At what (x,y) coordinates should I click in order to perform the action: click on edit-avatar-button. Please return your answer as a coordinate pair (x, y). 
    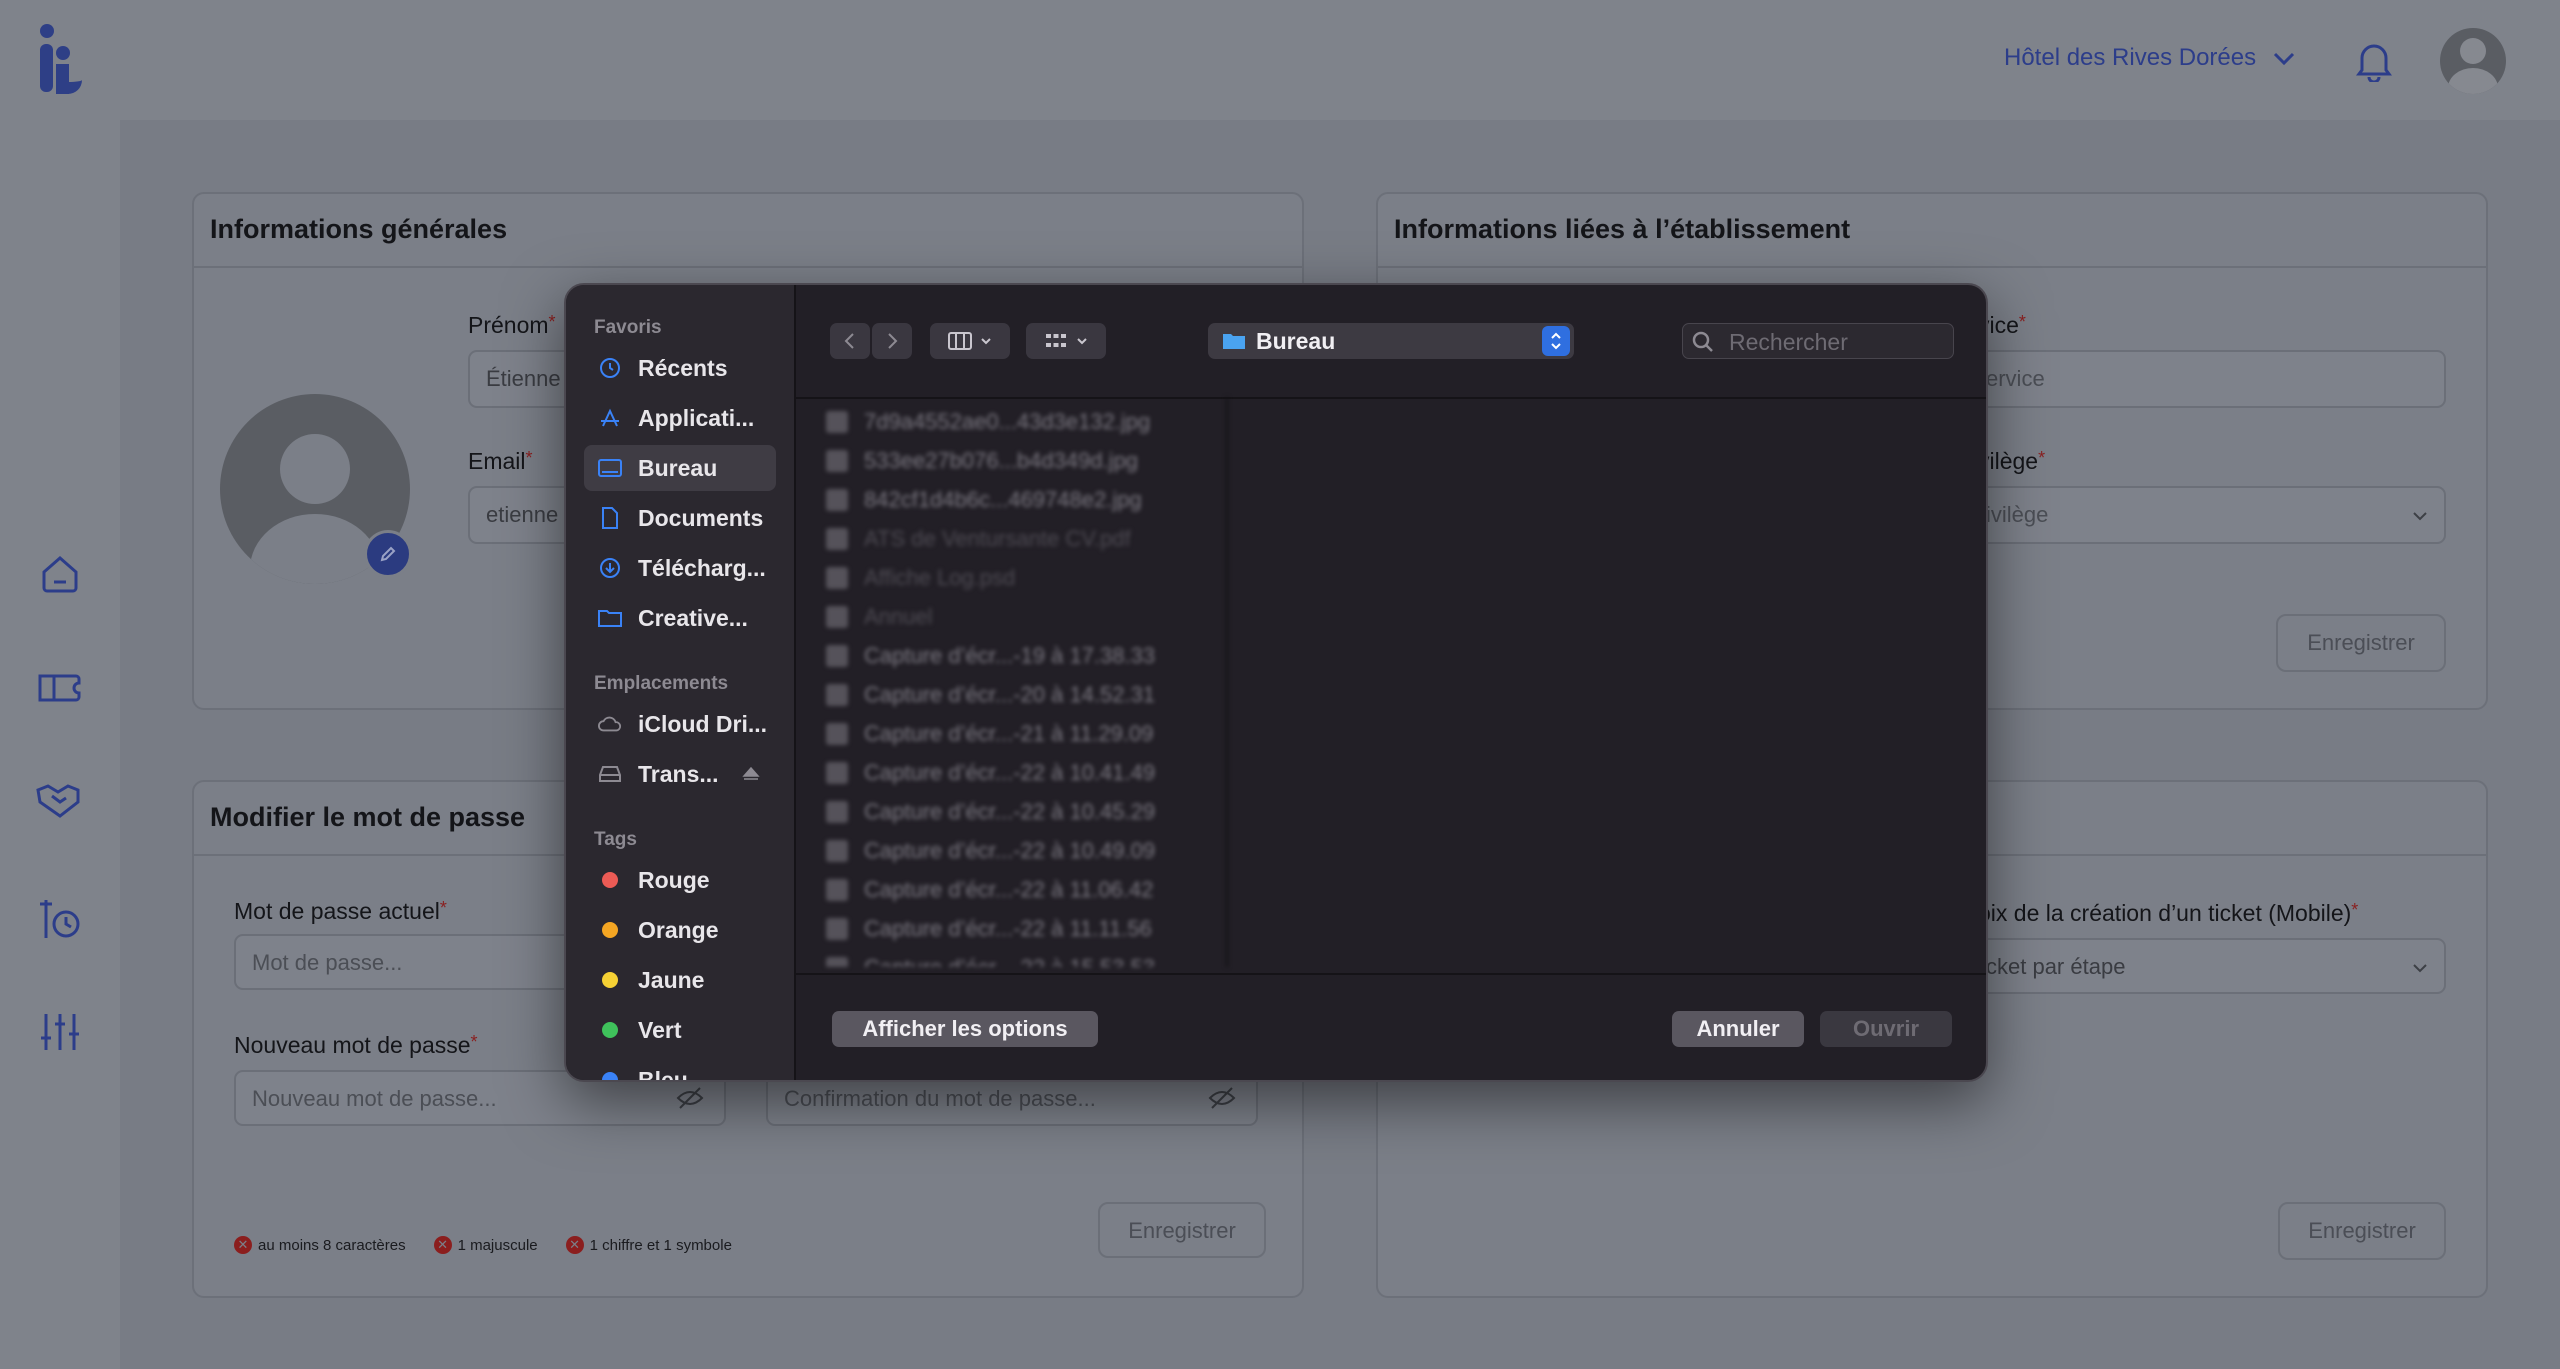
    Looking at the image, I should click on (388, 554).